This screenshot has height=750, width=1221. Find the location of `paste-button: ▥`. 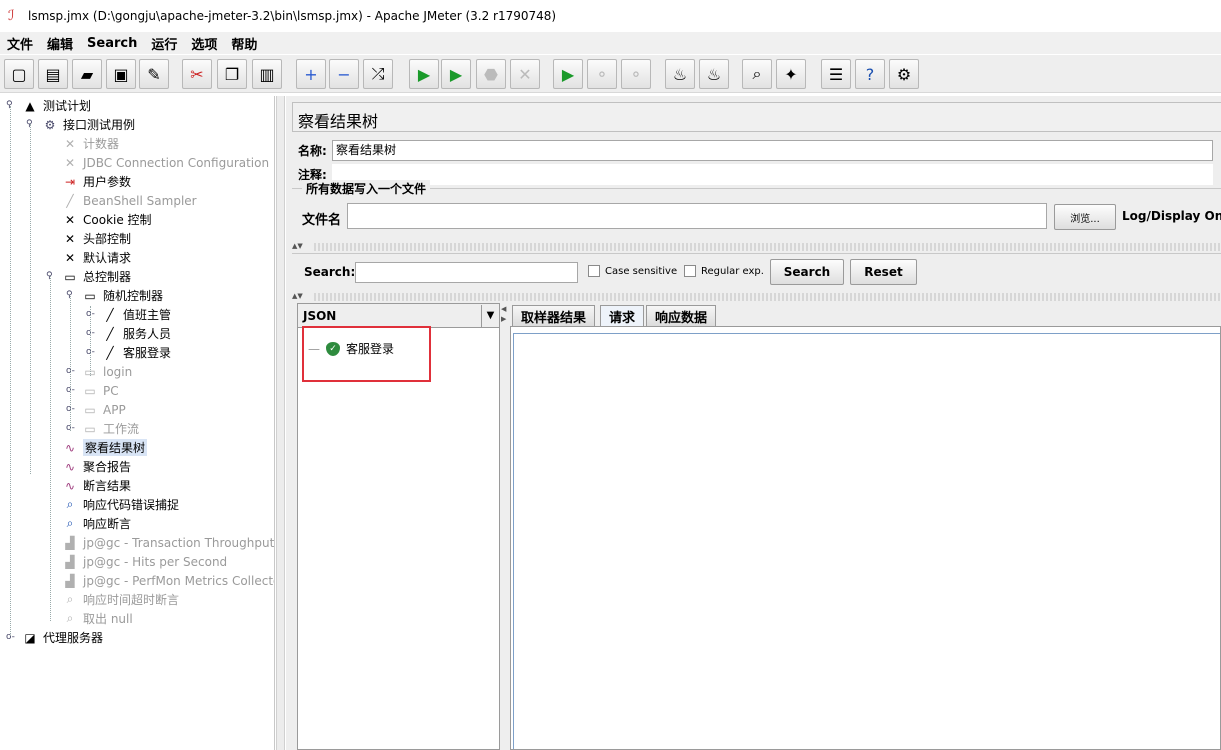

paste-button: ▥ is located at coordinates (267, 74).